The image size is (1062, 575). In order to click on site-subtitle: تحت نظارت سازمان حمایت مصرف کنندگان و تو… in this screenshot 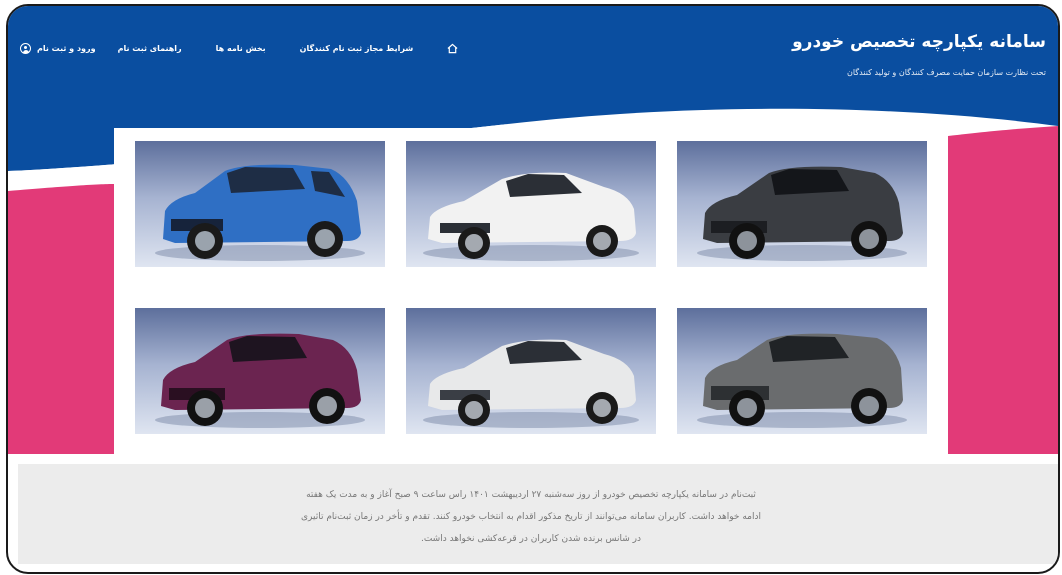, I will do `click(946, 72)`.